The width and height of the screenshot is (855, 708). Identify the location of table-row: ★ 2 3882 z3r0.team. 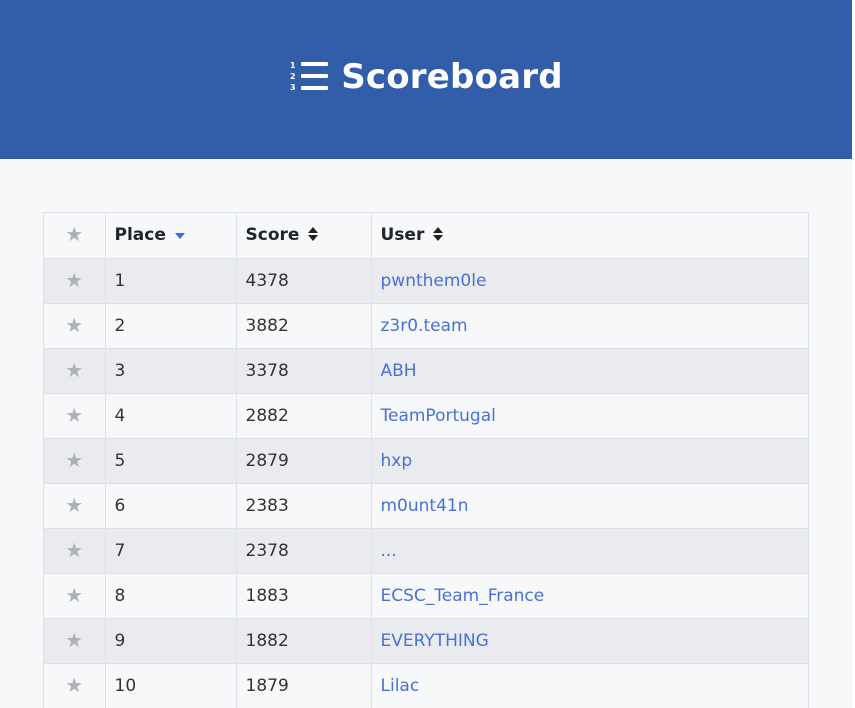
(426, 326).